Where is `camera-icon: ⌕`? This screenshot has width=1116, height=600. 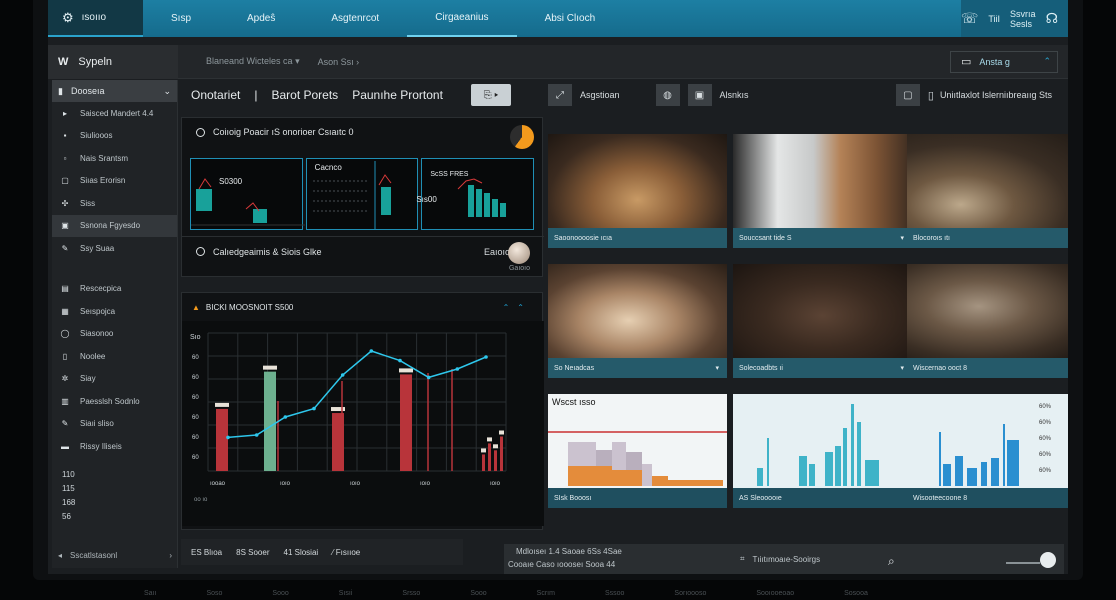 camera-icon: ⌕ is located at coordinates (891, 561).